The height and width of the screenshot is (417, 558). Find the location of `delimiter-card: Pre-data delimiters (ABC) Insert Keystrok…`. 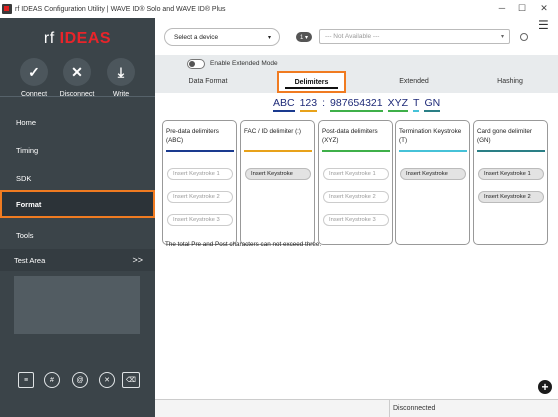

delimiter-card: Pre-data delimiters (ABC) Insert Keystrok… is located at coordinates (199, 182).